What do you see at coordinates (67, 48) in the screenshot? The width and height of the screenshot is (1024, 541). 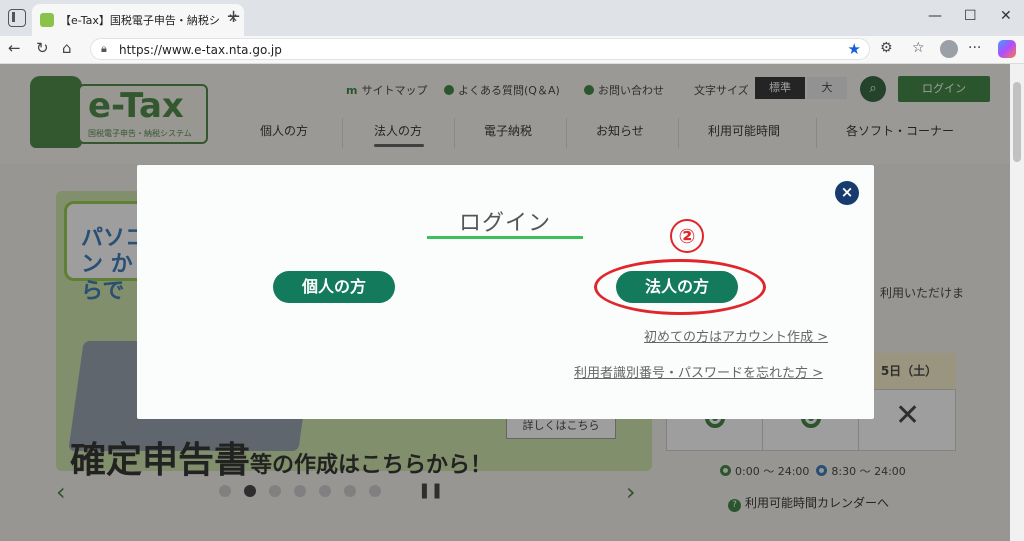 I see `home-icon: ⌂` at bounding box center [67, 48].